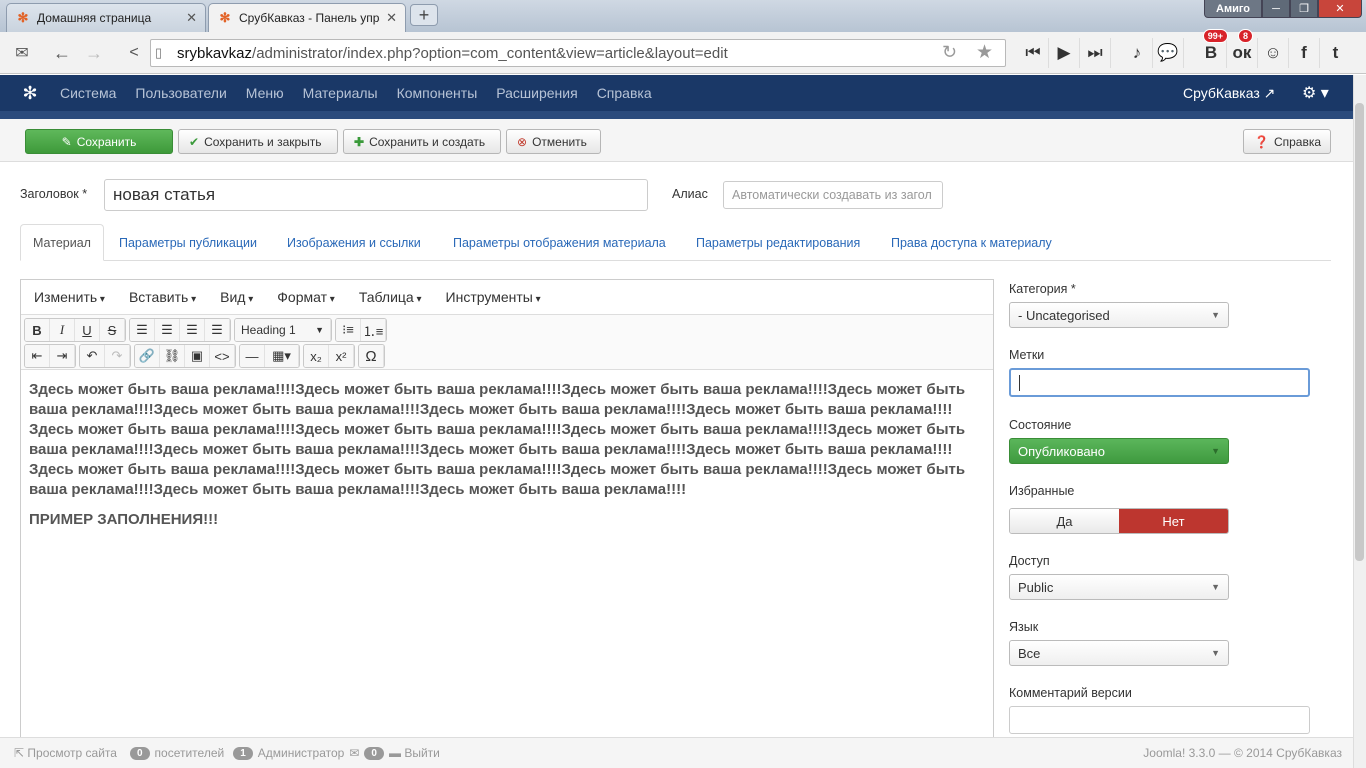  What do you see at coordinates (390, 297) in the screenshot?
I see `editor-menu-table: Таблица` at bounding box center [390, 297].